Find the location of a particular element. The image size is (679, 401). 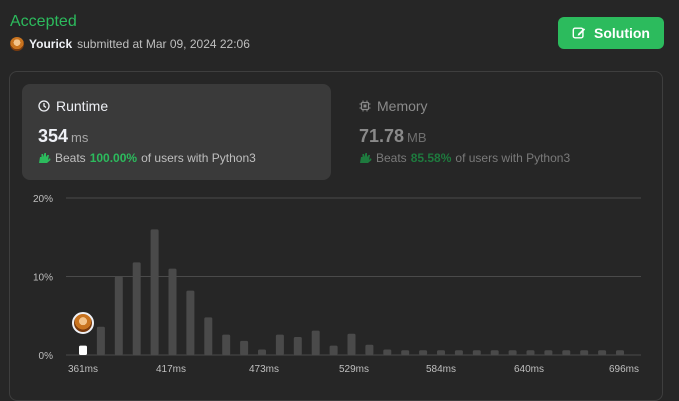

x-tick-label: 473ms is located at coordinates (264, 369).